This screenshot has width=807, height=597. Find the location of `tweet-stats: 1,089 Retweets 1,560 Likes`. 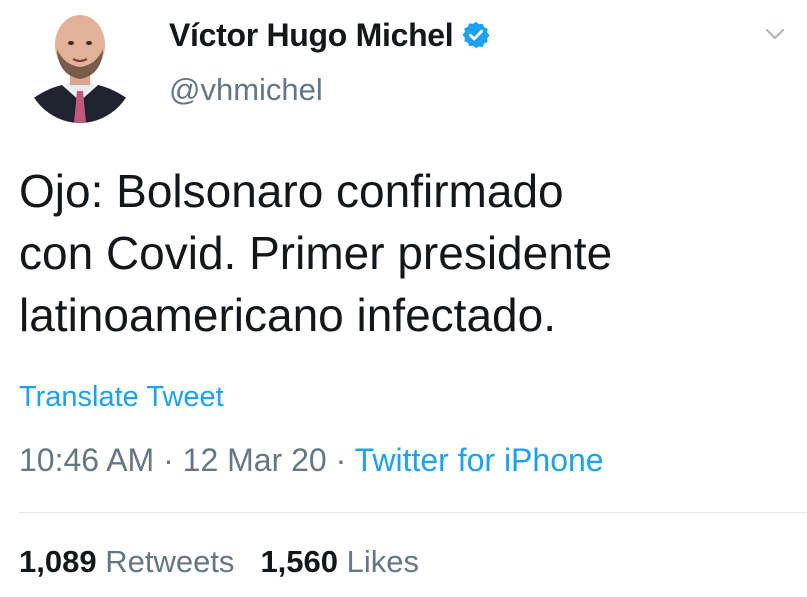

tweet-stats: 1,089 Retweets 1,560 Likes is located at coordinates (219, 562).